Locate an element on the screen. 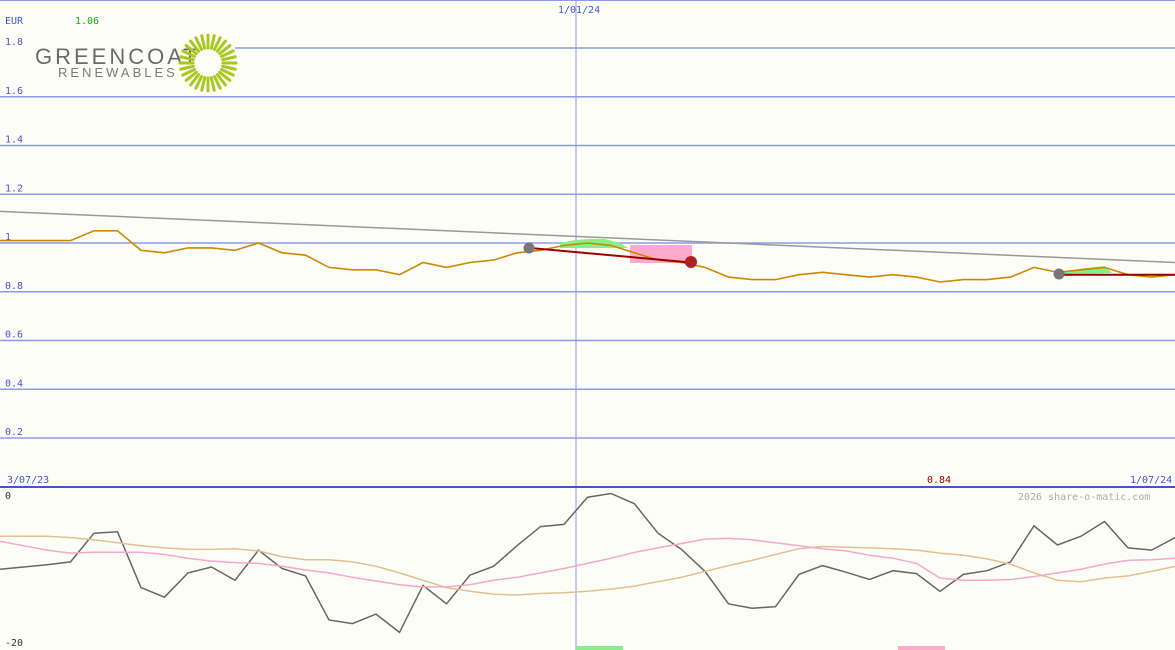  bottom-loss-marker is located at coordinates (921, 648).